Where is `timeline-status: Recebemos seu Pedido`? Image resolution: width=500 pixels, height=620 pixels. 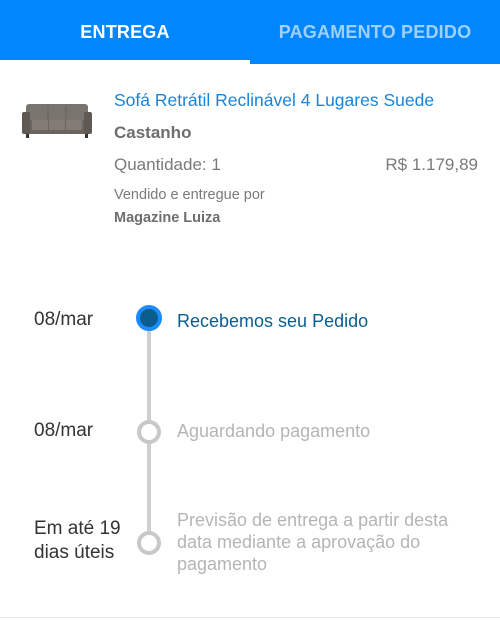
timeline-status: Recebemos seu Pedido is located at coordinates (273, 321).